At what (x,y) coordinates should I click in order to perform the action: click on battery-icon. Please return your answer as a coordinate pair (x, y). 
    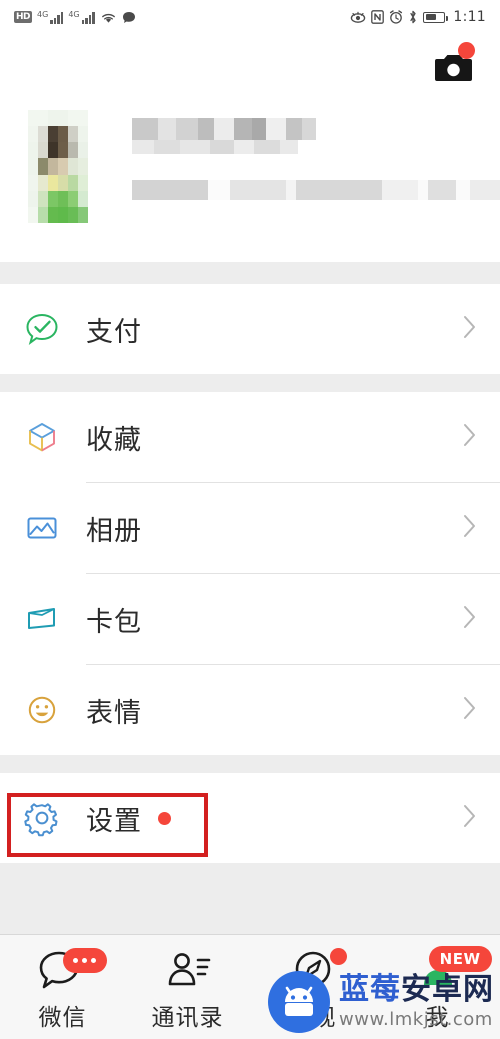
    Looking at the image, I should click on (435, 17).